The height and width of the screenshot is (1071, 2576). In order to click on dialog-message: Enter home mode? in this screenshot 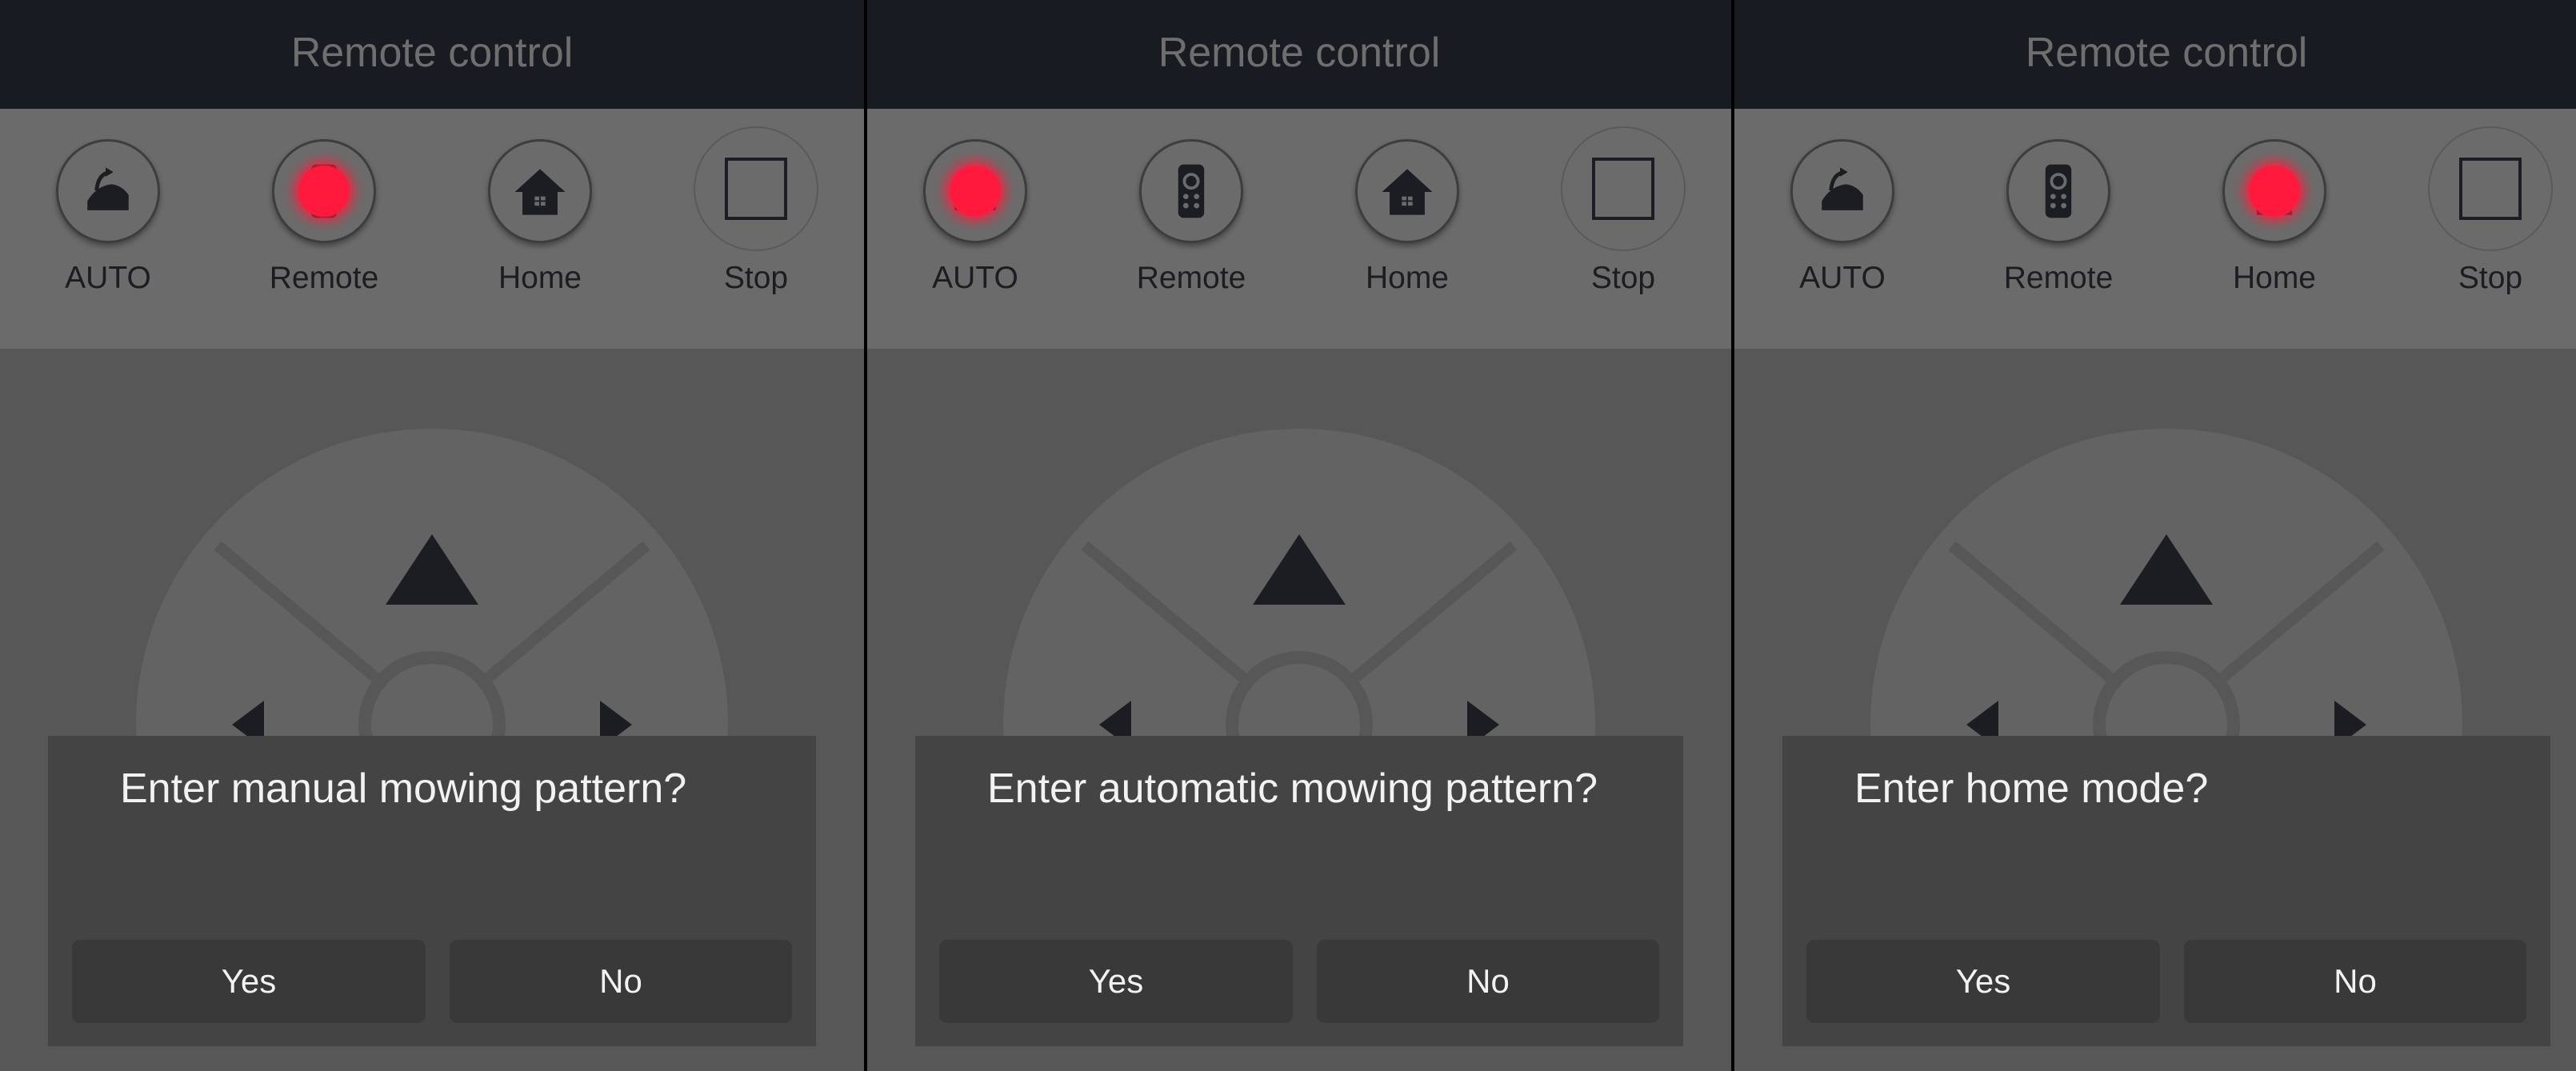, I will do `click(2031, 788)`.